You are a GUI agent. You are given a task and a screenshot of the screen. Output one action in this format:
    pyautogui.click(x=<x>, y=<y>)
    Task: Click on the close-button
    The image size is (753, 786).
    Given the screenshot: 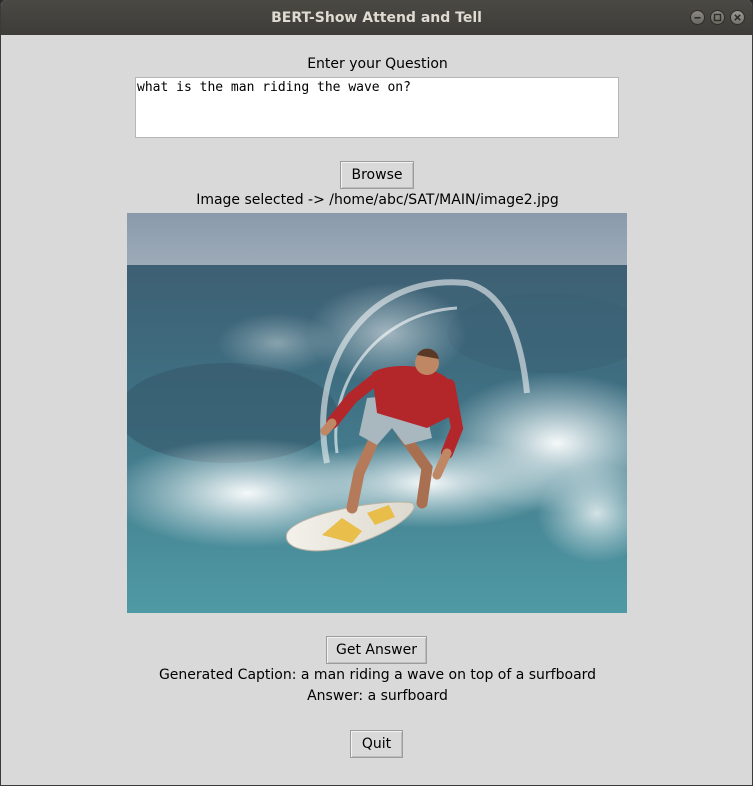 What is the action you would take?
    pyautogui.click(x=737, y=17)
    